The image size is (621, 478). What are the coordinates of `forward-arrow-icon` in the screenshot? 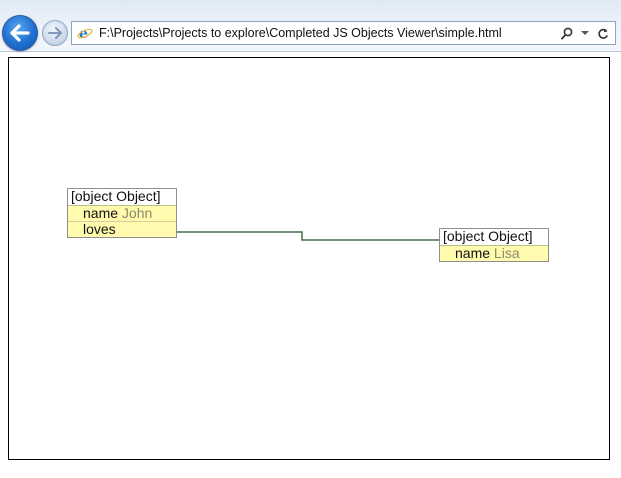 It's located at (55, 33).